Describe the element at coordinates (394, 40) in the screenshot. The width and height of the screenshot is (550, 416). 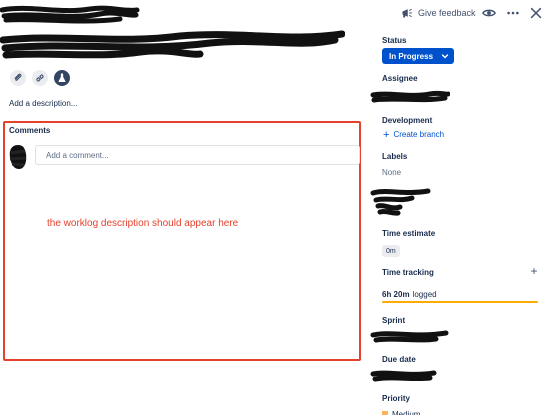
I see `status-label: Status` at that location.